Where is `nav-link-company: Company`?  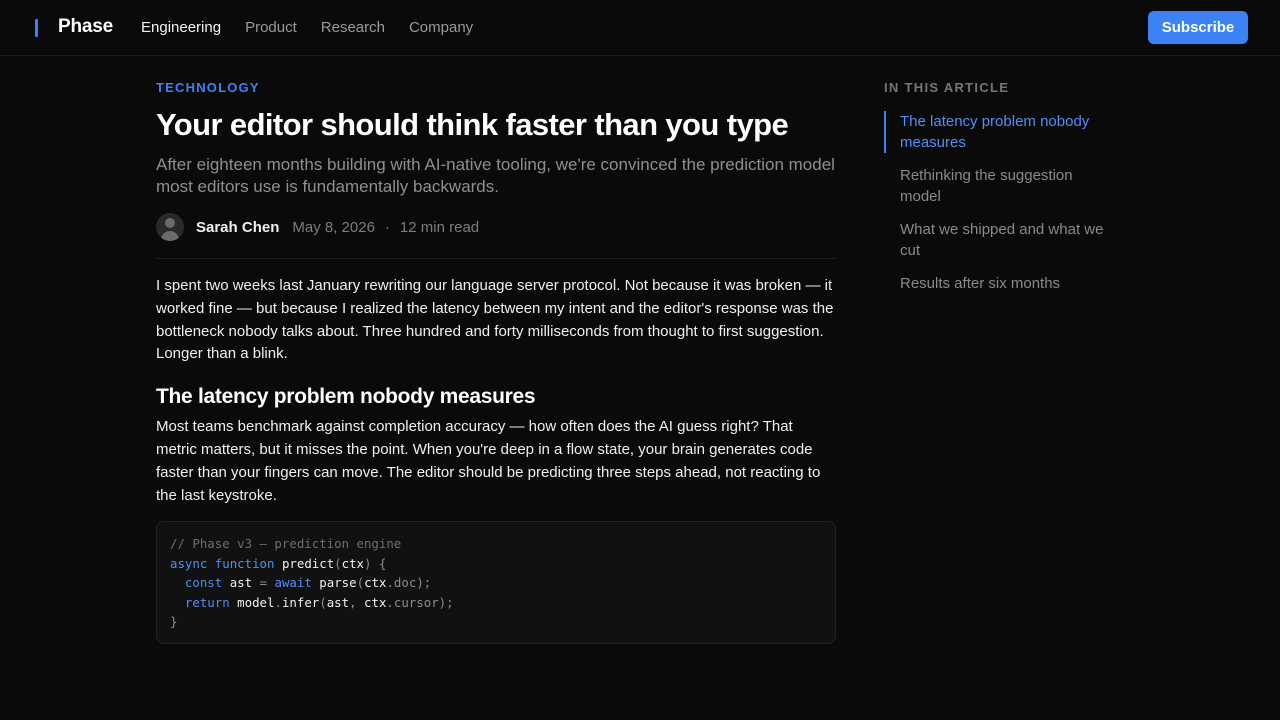 nav-link-company: Company is located at coordinates (441, 27).